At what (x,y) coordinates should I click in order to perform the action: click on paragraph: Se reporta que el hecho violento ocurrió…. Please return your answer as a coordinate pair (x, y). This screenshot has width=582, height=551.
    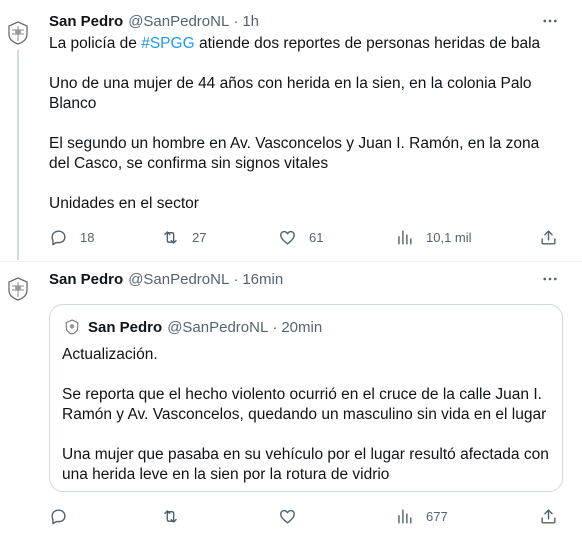
    Looking at the image, I should click on (304, 404).